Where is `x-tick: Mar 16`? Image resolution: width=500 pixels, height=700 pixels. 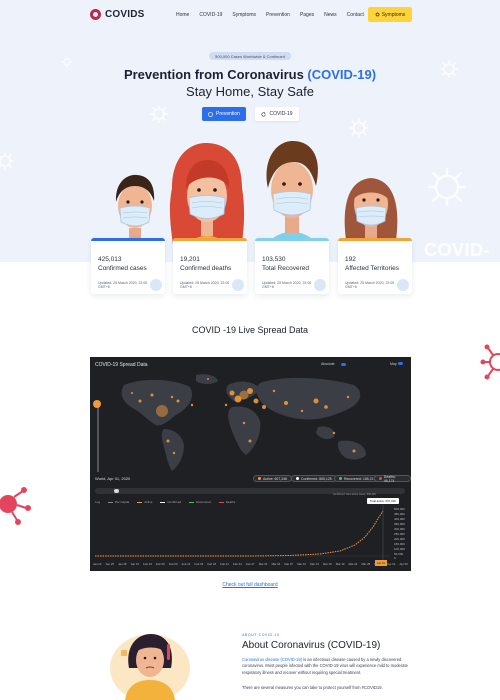 x-tick: Mar 16 is located at coordinates (327, 564).